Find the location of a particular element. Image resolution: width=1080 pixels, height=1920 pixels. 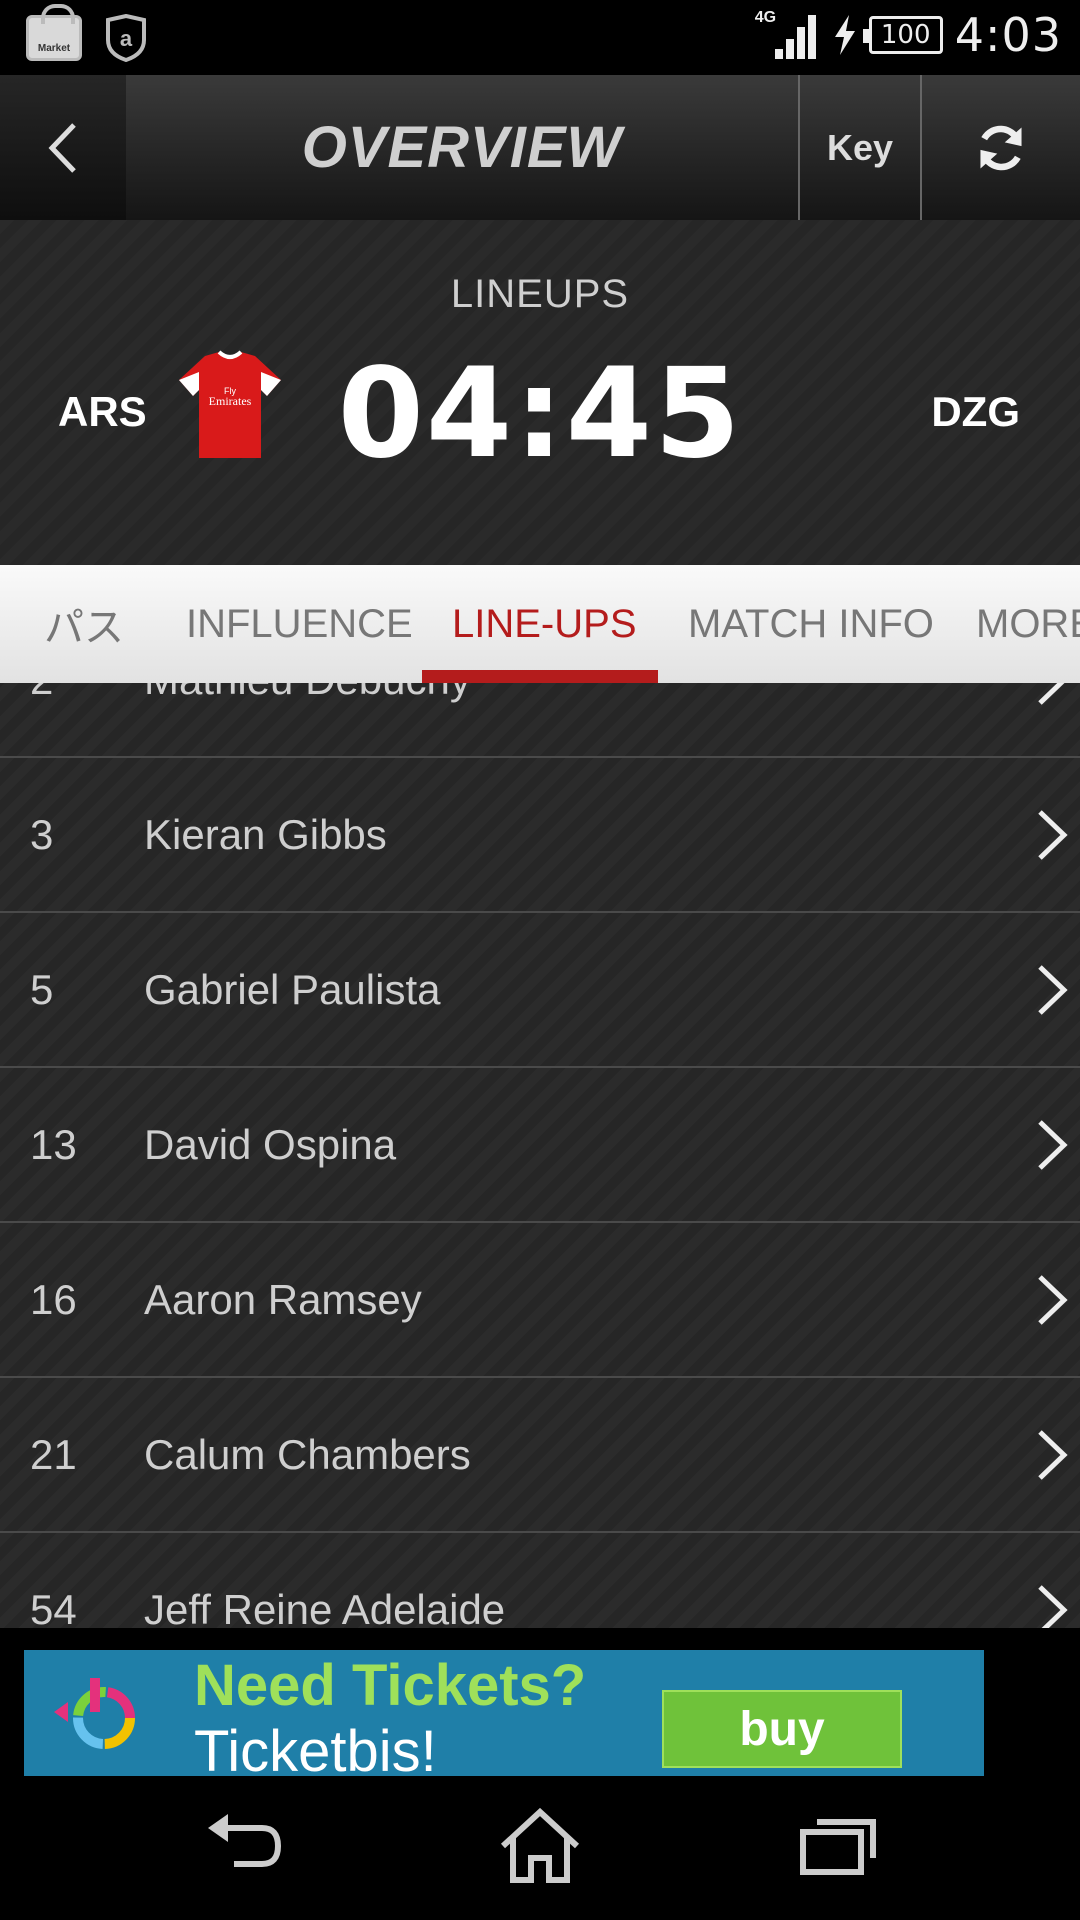

home-nav-button is located at coordinates (540, 1846).